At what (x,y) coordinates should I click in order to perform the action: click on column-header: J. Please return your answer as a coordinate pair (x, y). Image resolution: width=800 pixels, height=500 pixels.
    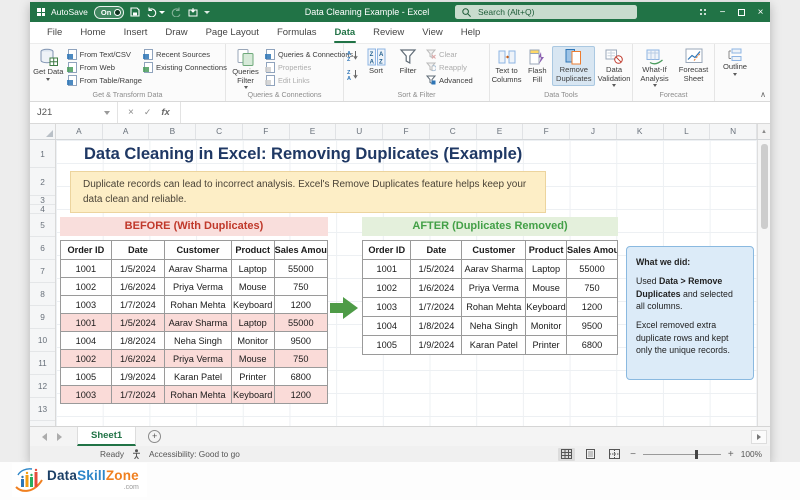
    Looking at the image, I should click on (593, 131).